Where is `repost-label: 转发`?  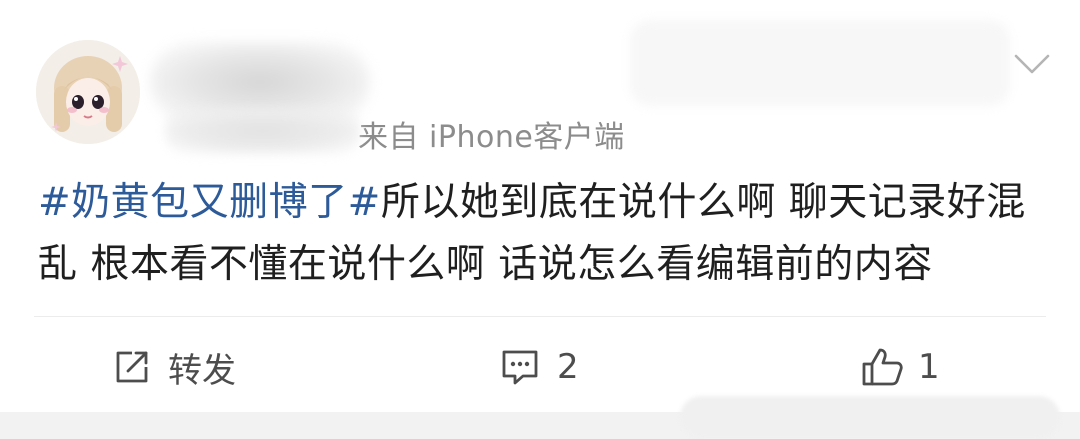
repost-label: 转发 is located at coordinates (202, 370).